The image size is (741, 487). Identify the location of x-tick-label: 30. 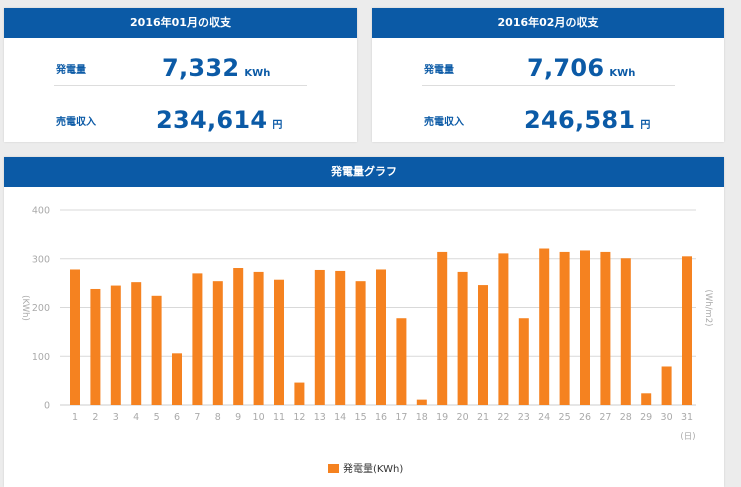
(667, 417).